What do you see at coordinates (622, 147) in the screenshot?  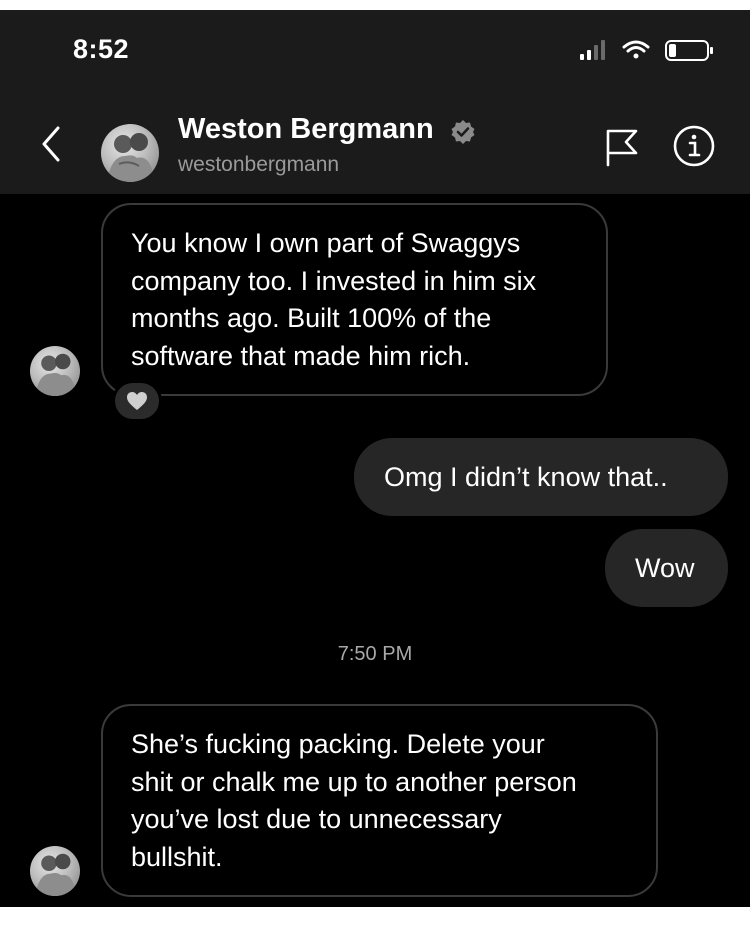 I see `flag-icon` at bounding box center [622, 147].